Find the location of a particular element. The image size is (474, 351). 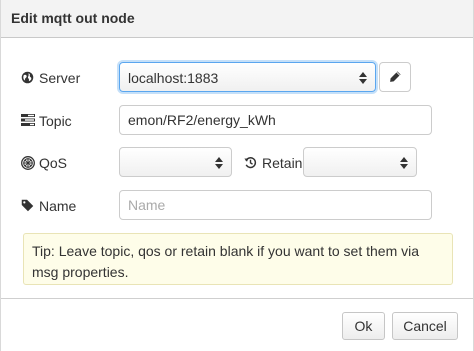

server-label: Server is located at coordinates (50, 78).